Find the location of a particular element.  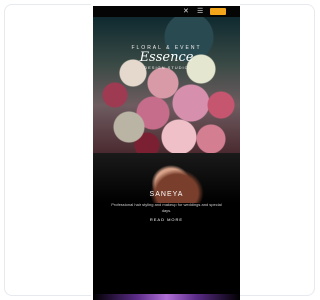

close-icon: ✕ is located at coordinates (186, 11).